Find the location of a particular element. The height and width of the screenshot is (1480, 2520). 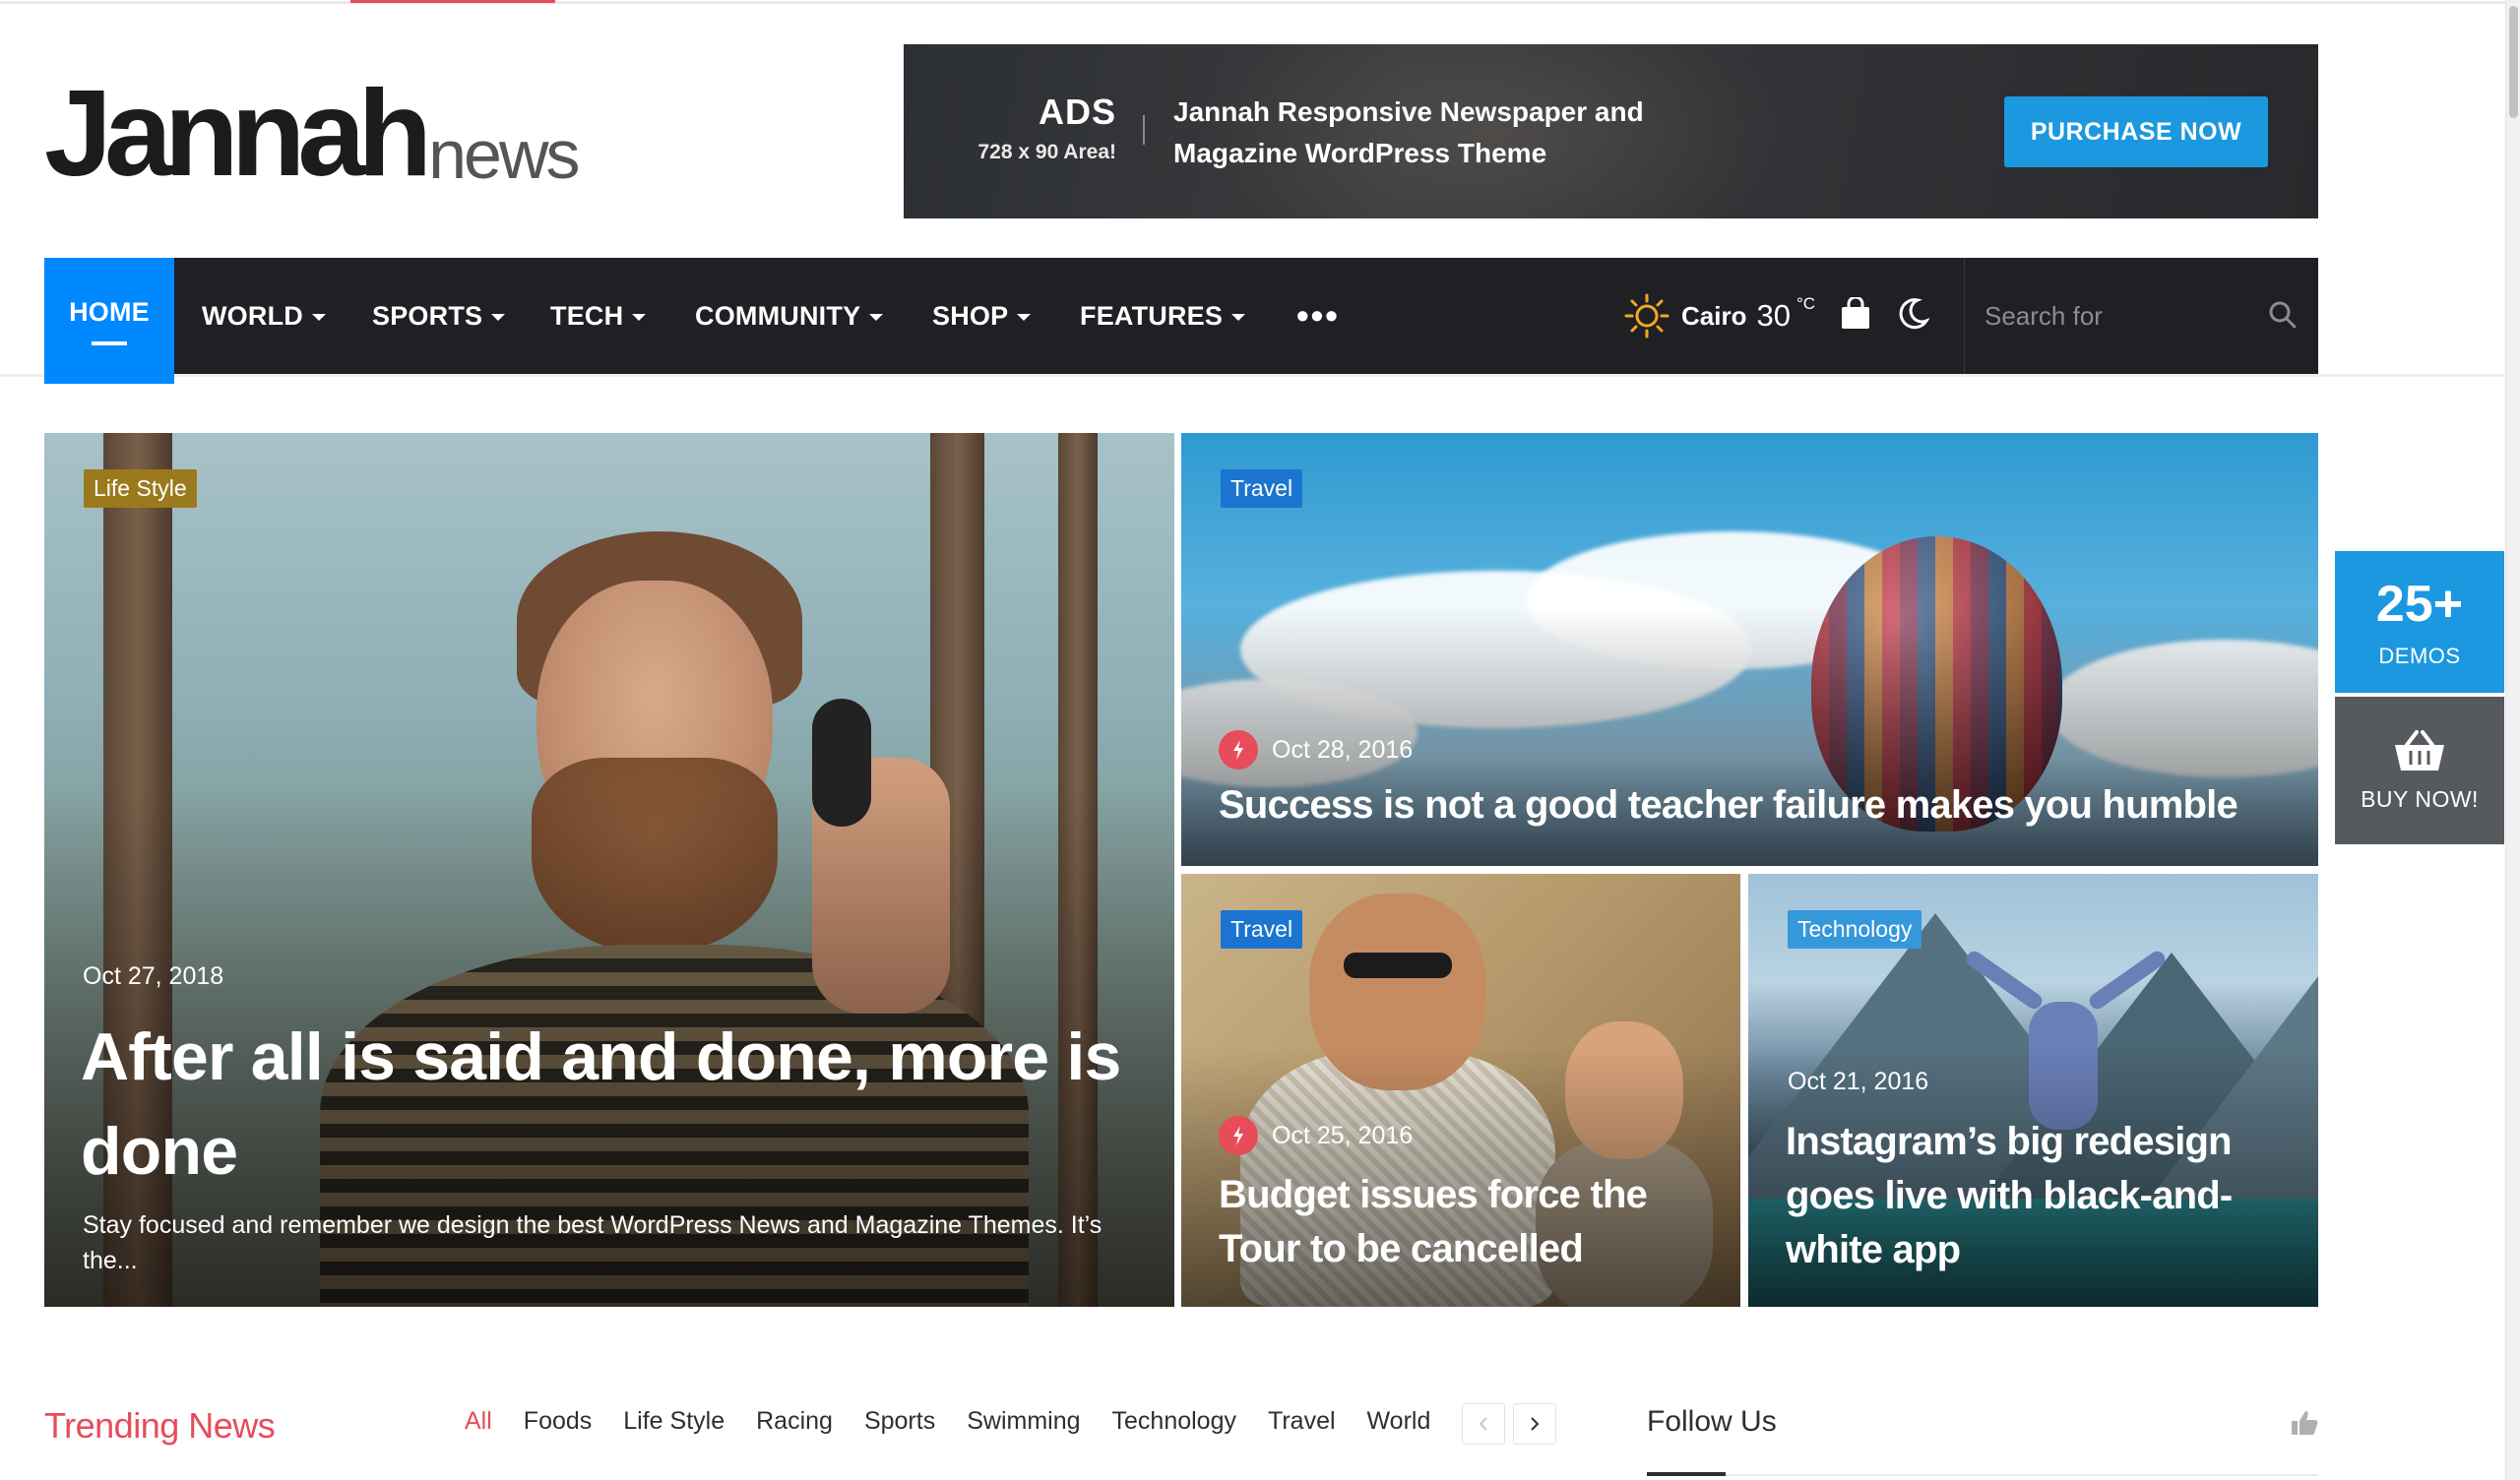

search-icon is located at coordinates (2283, 315).